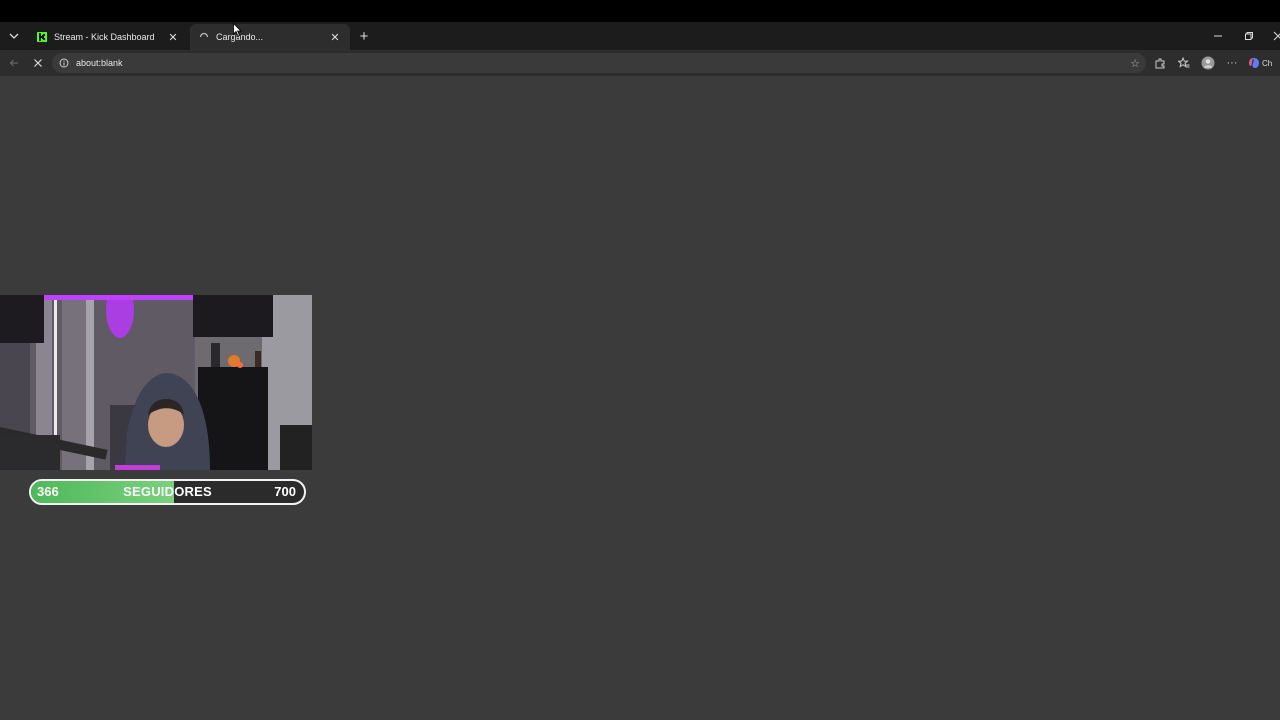 Image resolution: width=1280 pixels, height=720 pixels. I want to click on close-window-button, so click(1274, 36).